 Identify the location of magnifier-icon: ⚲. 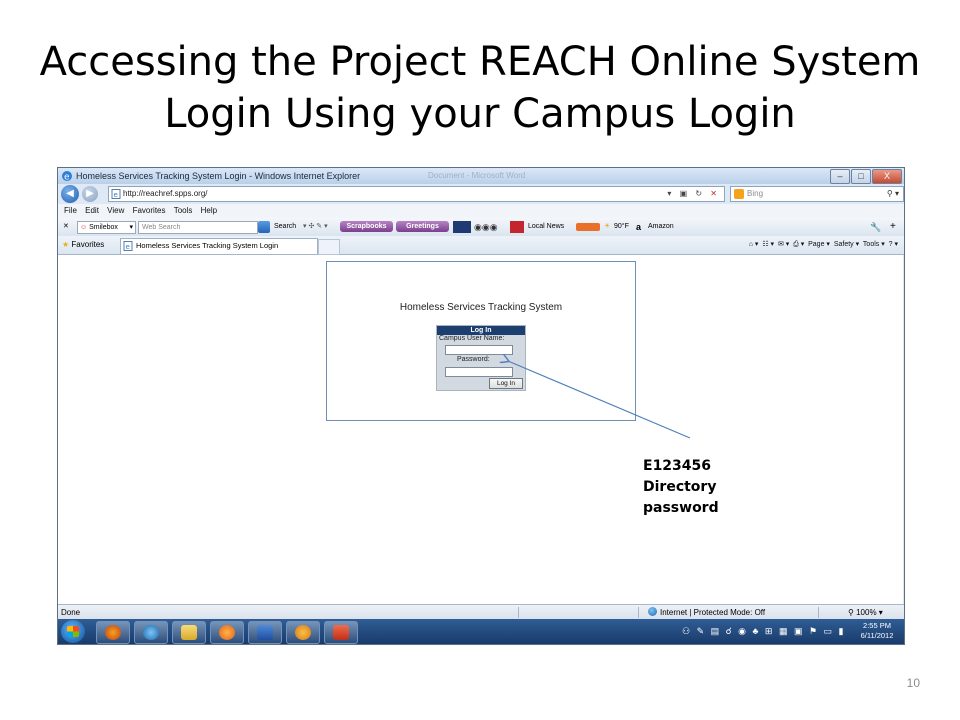
(851, 612).